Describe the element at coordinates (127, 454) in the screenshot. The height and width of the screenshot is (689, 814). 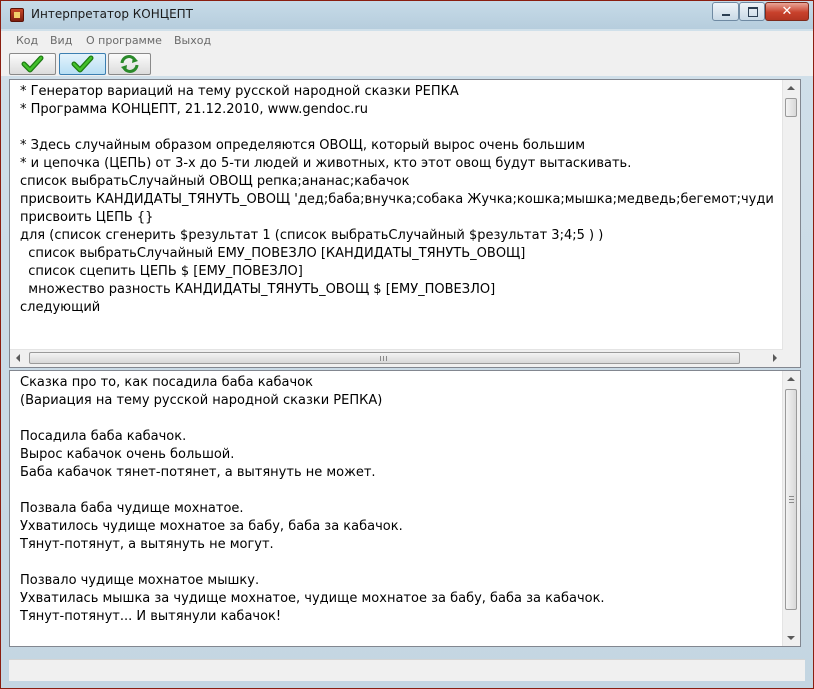
I see `output-line: Вырос кабачок очень большой.` at that location.